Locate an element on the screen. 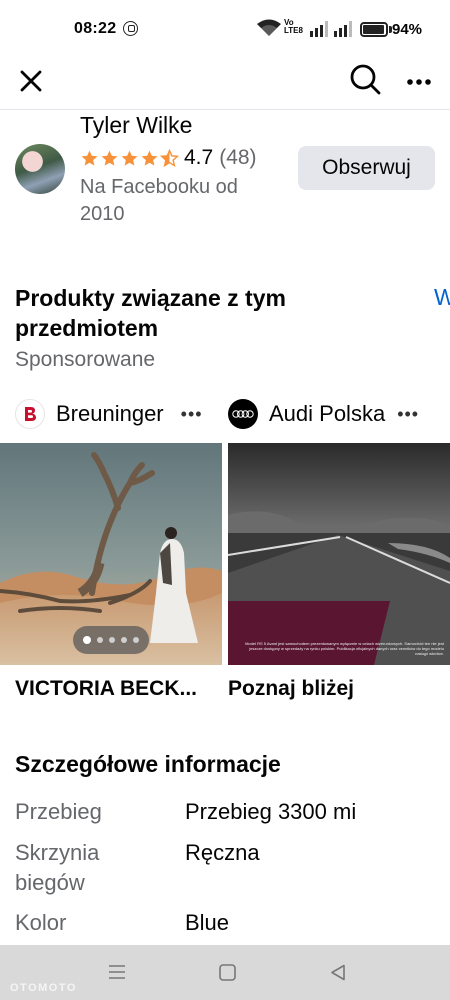 The height and width of the screenshot is (1000, 450). advertiser-header-breuninger: Breuninger ••• is located at coordinates (109, 414).